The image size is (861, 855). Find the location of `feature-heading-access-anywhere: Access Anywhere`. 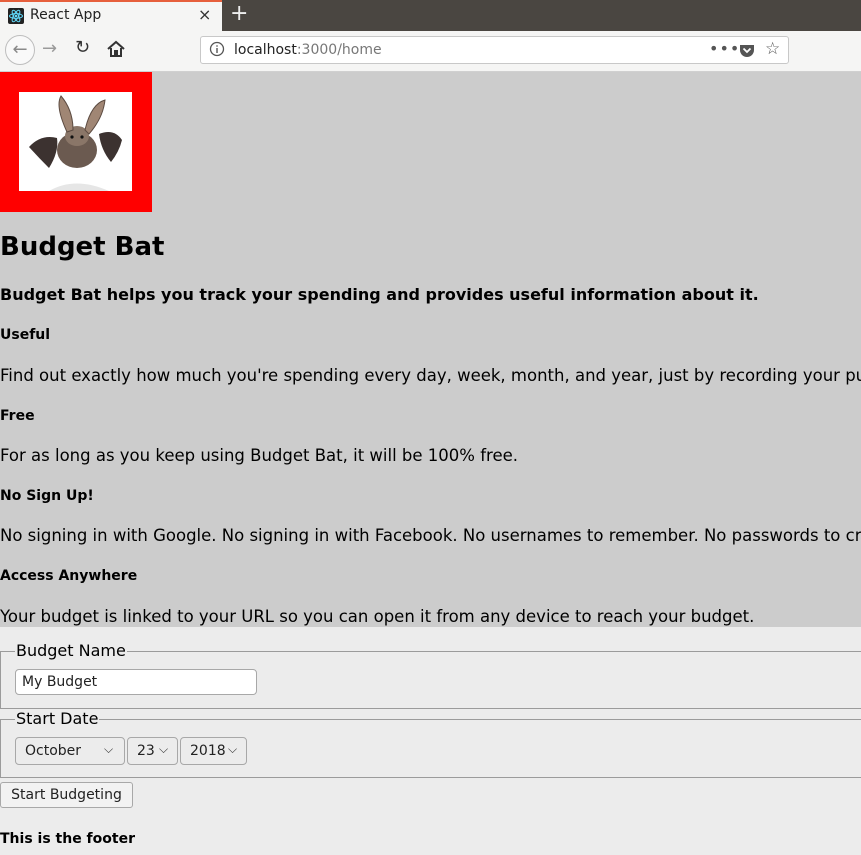

feature-heading-access-anywhere: Access Anywhere is located at coordinates (69, 576).